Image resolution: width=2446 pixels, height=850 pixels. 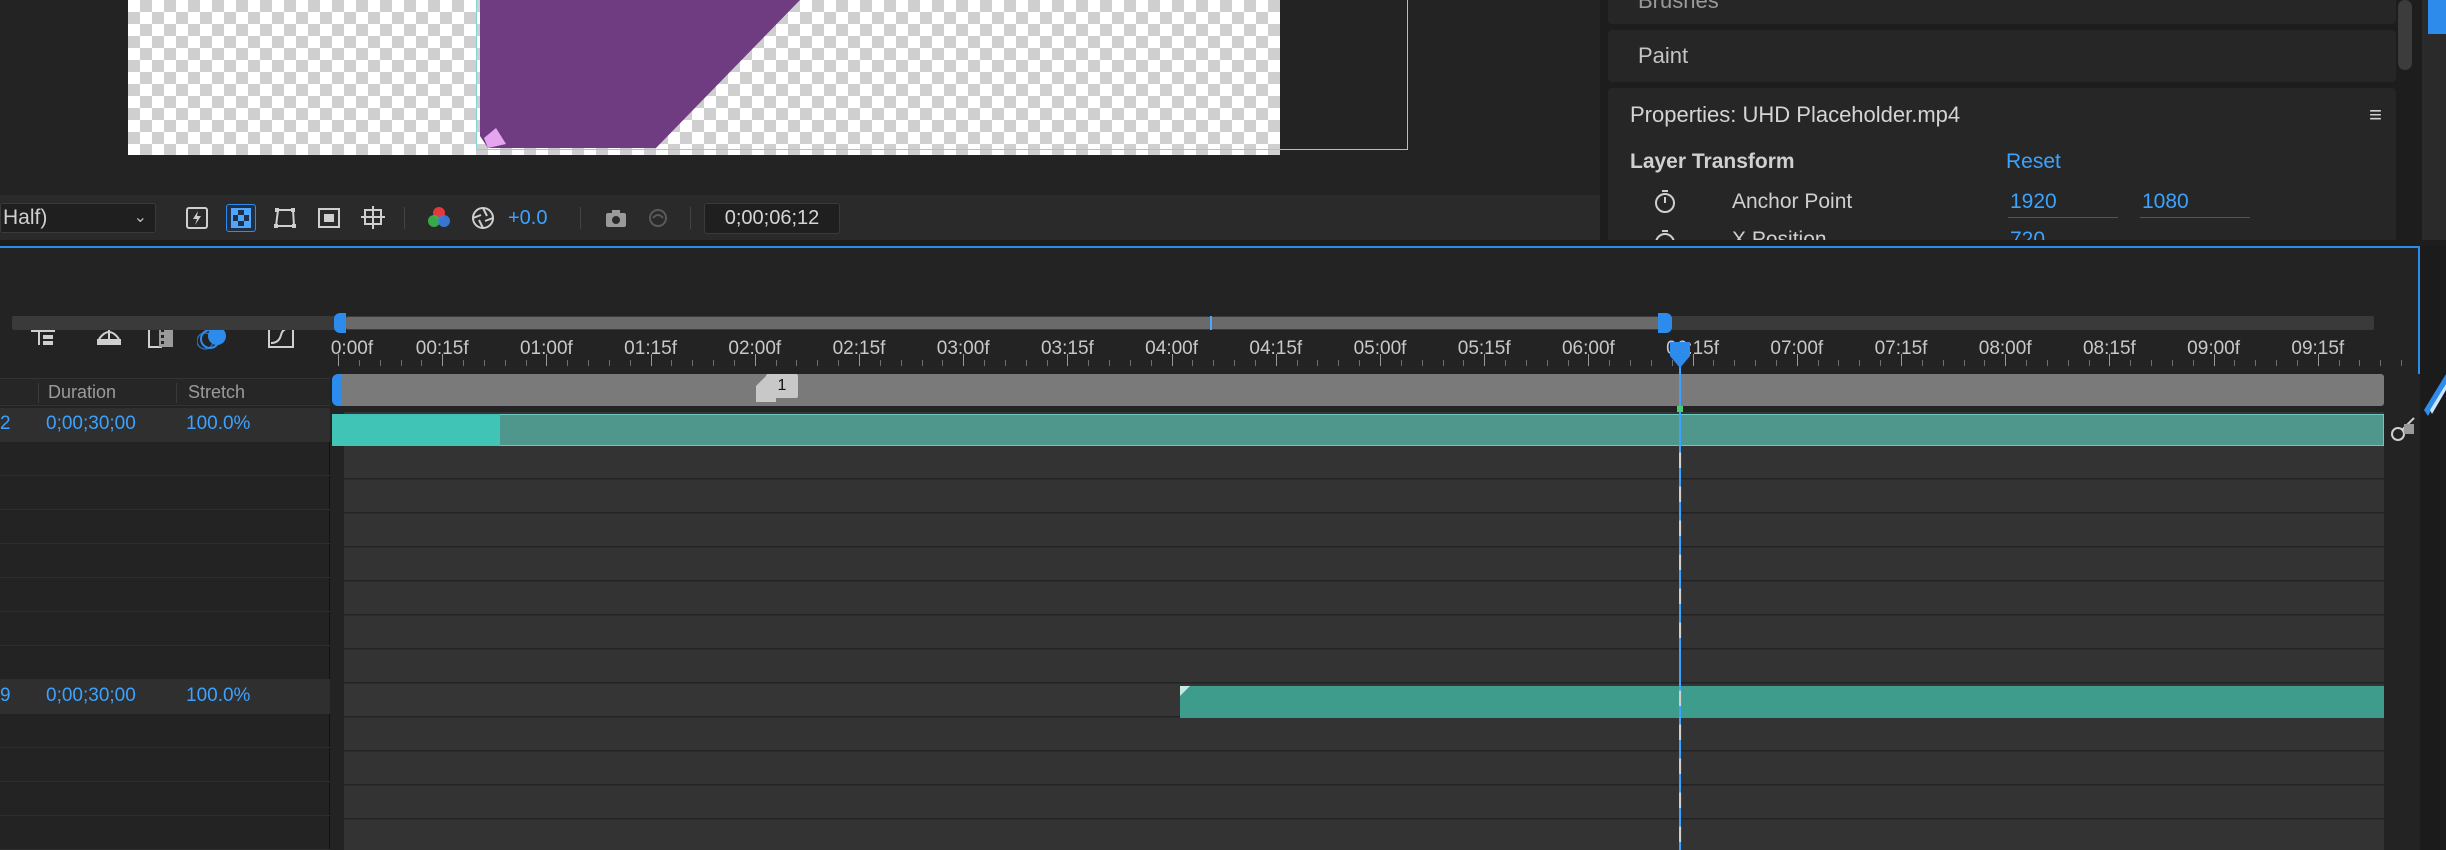 I want to click on x-position-row: X Position 720, so click(x=2002, y=234).